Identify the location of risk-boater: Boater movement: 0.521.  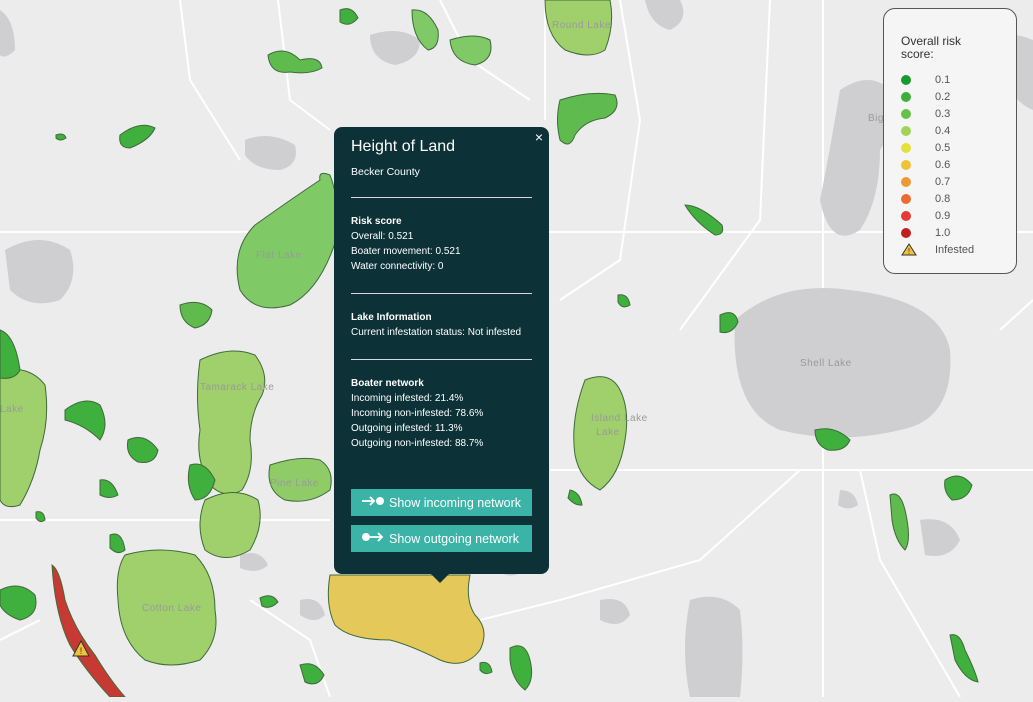
(406, 251).